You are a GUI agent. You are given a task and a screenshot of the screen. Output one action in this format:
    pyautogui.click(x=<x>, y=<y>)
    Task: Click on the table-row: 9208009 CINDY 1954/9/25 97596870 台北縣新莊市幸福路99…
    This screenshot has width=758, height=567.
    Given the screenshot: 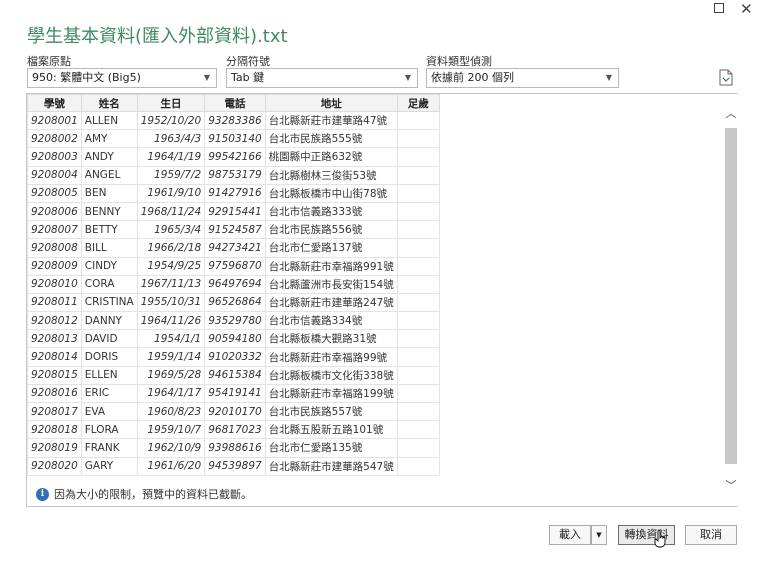 What is the action you would take?
    pyautogui.click(x=233, y=266)
    